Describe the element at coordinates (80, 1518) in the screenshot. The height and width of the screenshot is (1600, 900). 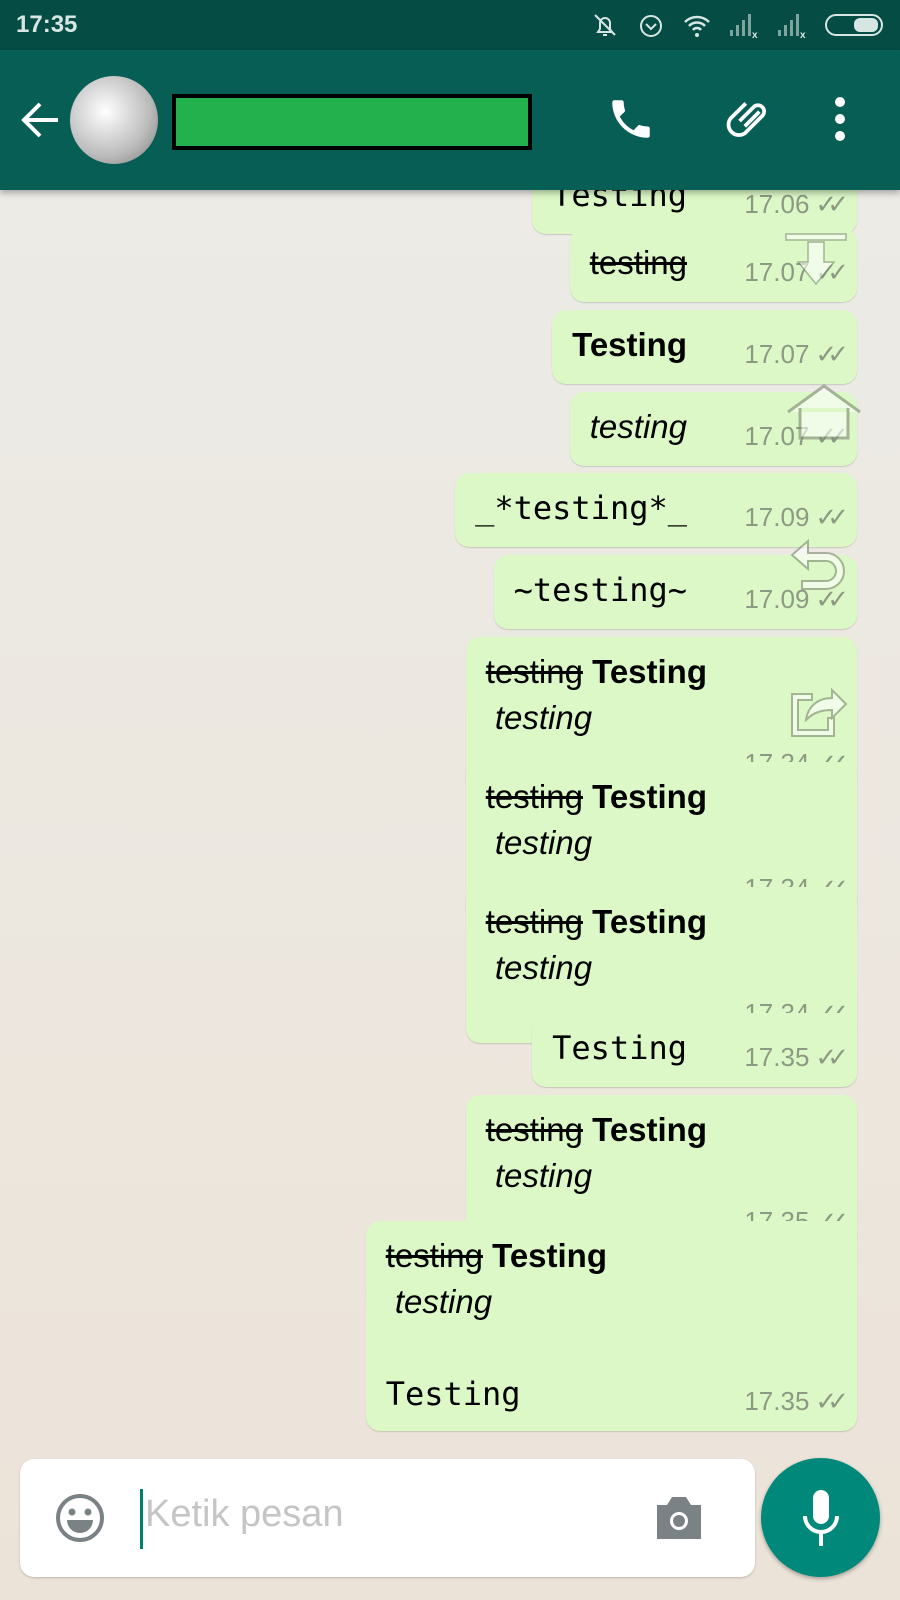
I see `emoji-icon` at that location.